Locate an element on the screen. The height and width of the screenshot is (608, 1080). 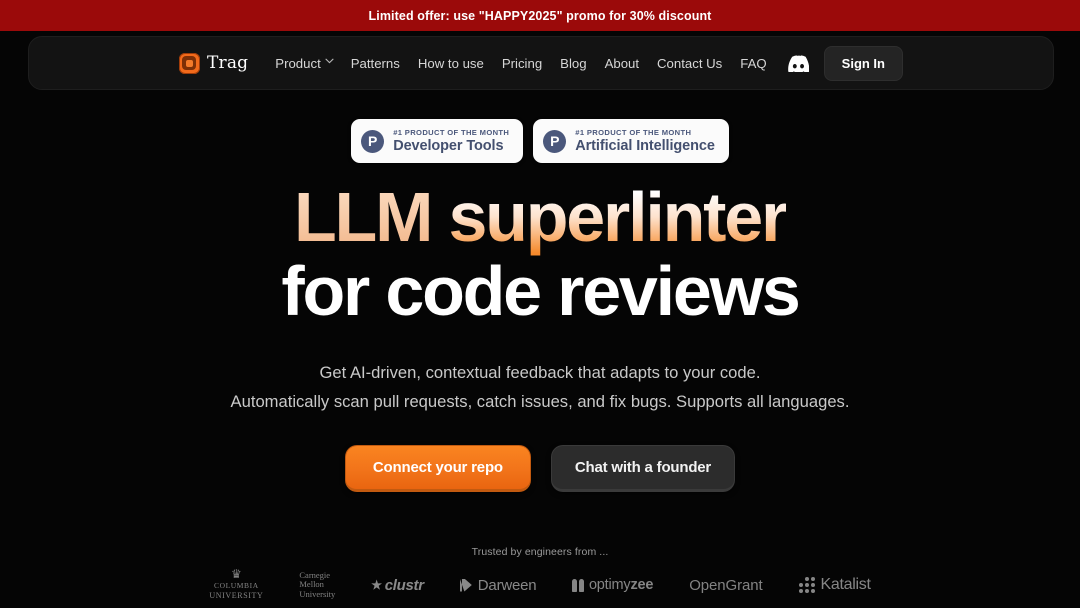
logo-katalist: Katalist is located at coordinates (834, 585).